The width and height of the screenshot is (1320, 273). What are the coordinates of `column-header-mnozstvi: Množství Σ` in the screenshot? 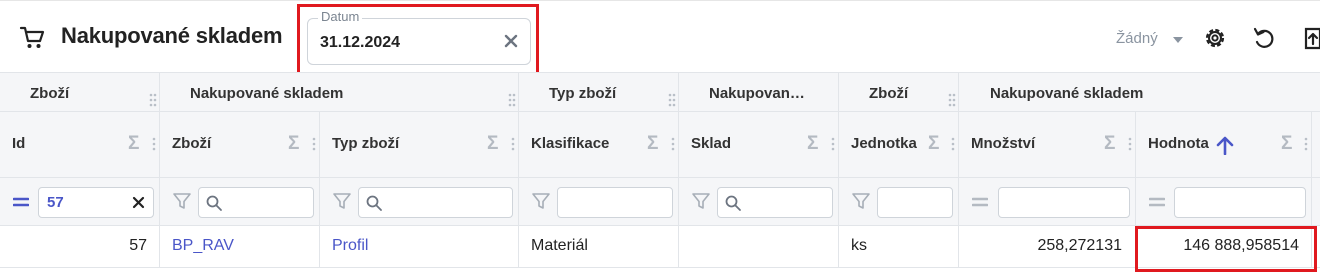 It's located at (1047, 144).